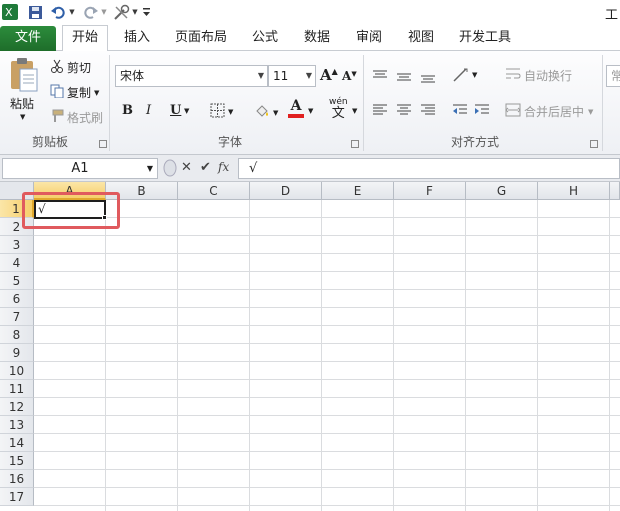 This screenshot has width=620, height=511. I want to click on row-header-13: 13, so click(17, 425).